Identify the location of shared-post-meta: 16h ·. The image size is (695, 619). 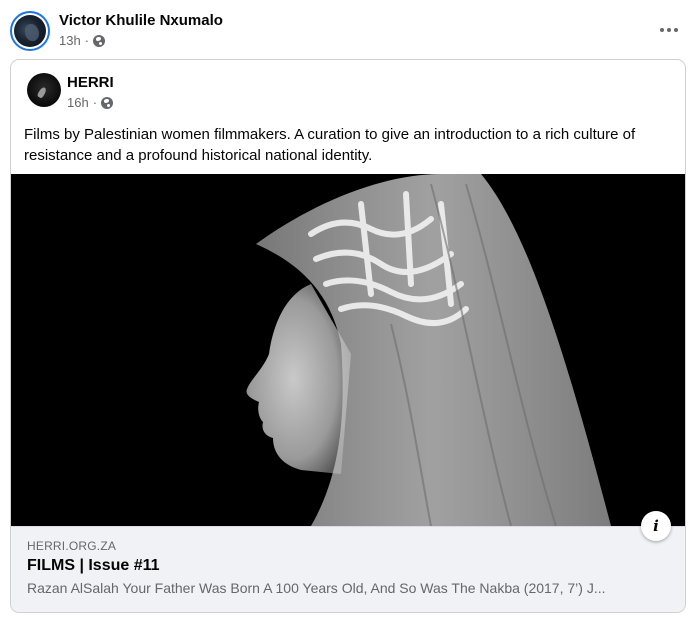
(90, 102).